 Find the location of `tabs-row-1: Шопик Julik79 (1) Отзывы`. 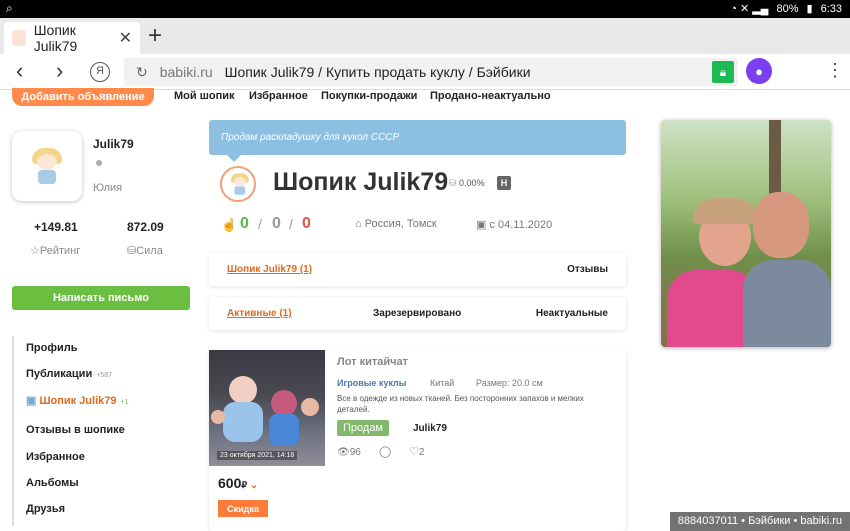

tabs-row-1: Шопик Julik79 (1) Отзывы is located at coordinates (417, 269).